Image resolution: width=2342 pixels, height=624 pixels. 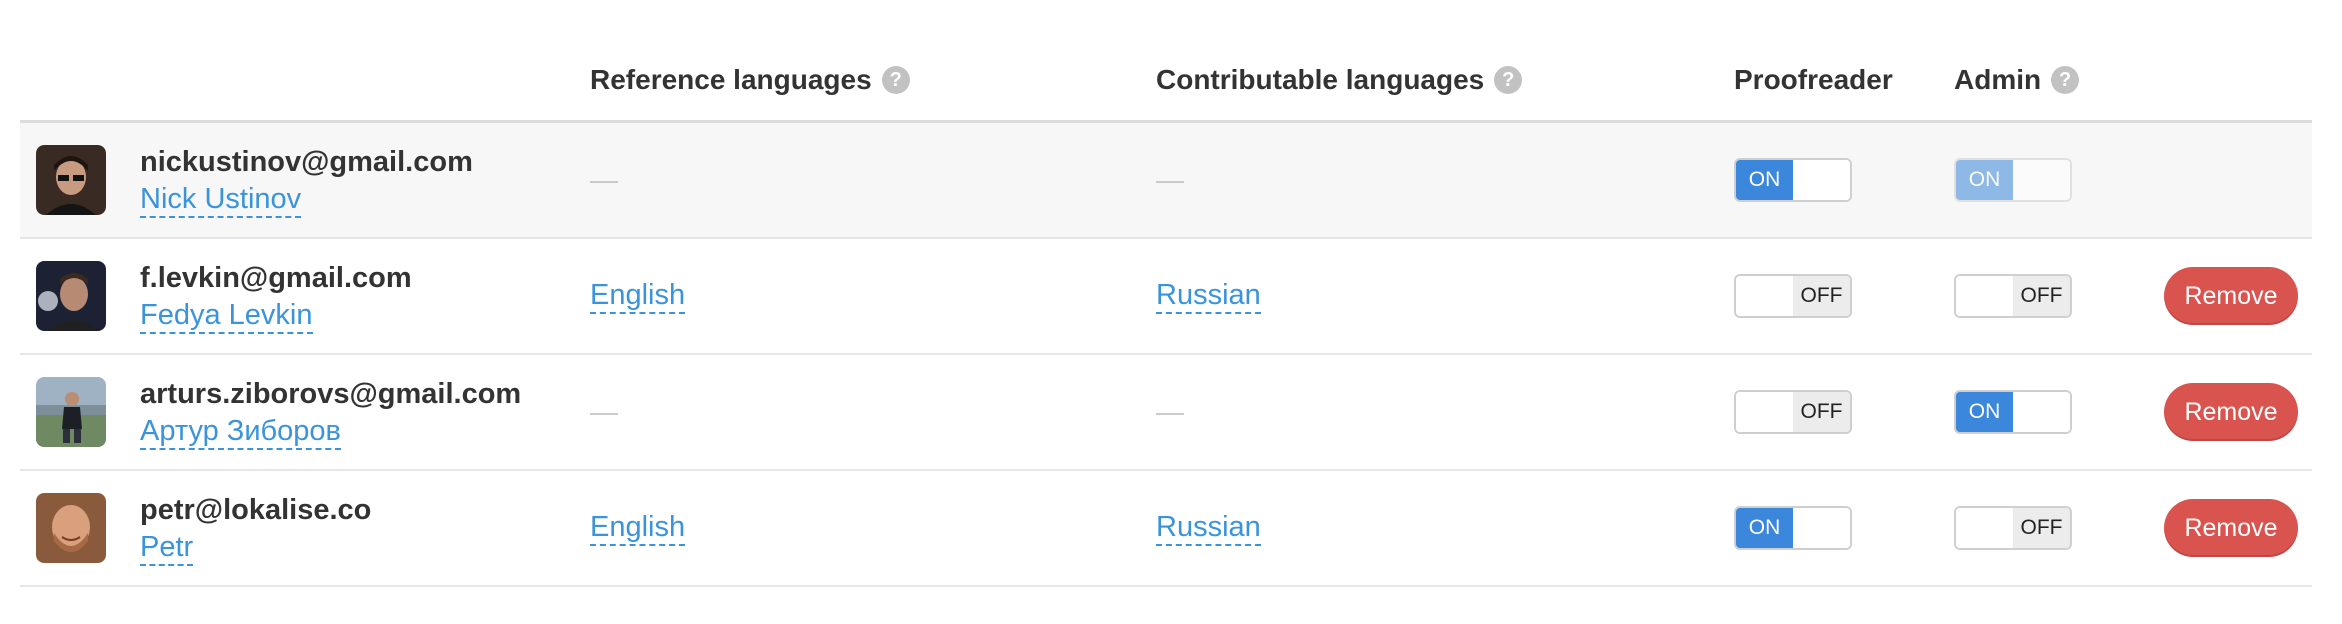 What do you see at coordinates (2238, 180) in the screenshot?
I see `actions-cell` at bounding box center [2238, 180].